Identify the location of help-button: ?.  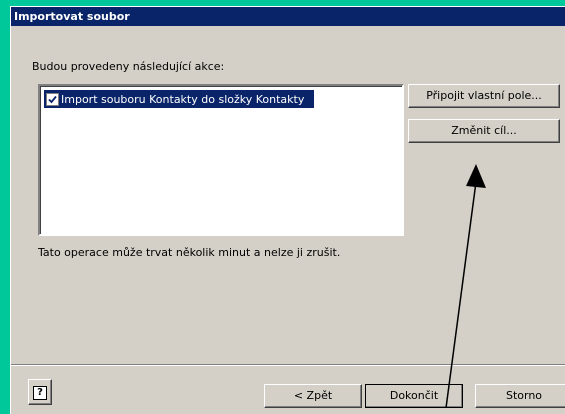
(40, 392).